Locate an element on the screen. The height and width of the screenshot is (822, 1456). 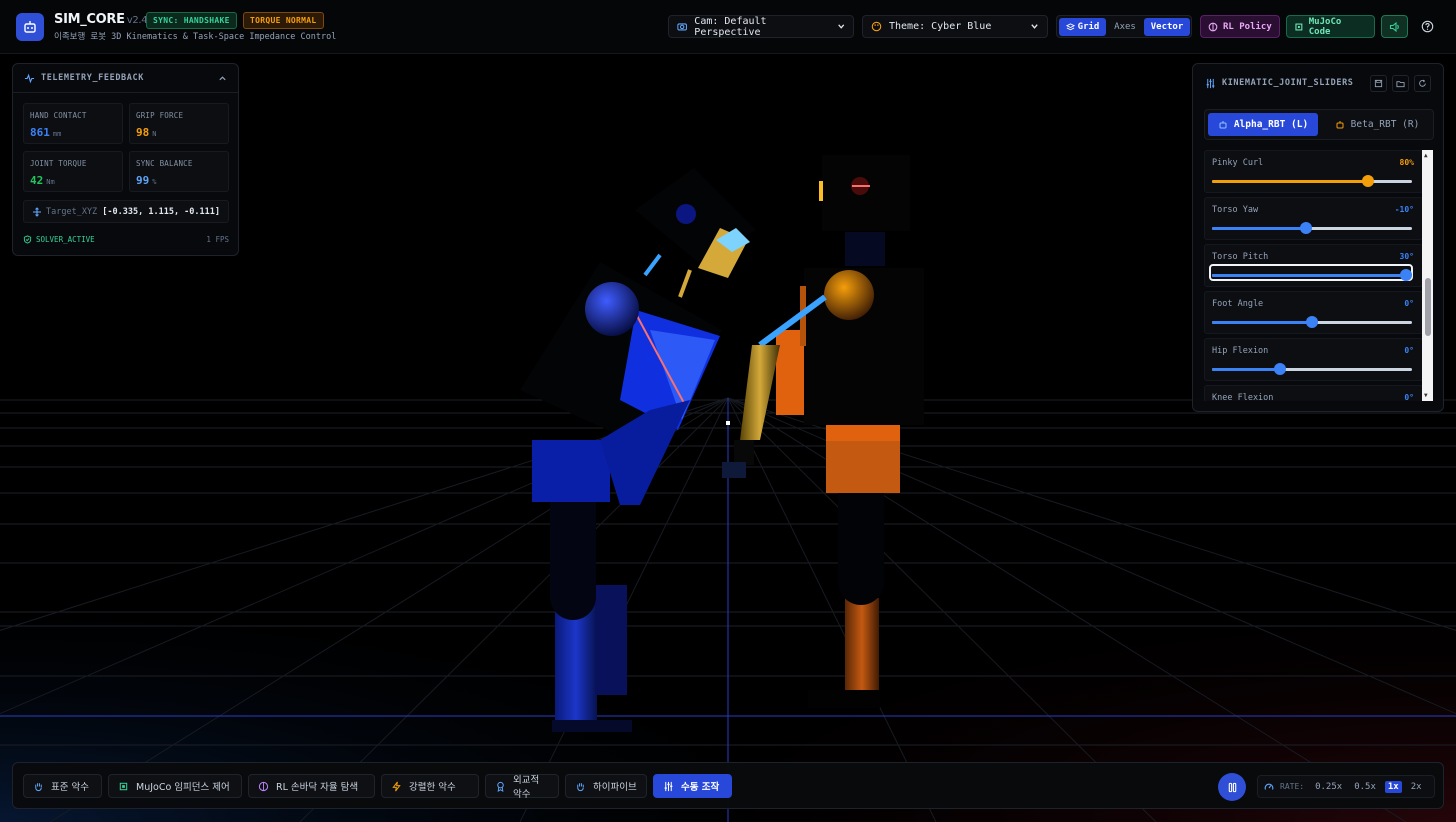
metric-value-wrap: 42 Nm is located at coordinates (42, 180).